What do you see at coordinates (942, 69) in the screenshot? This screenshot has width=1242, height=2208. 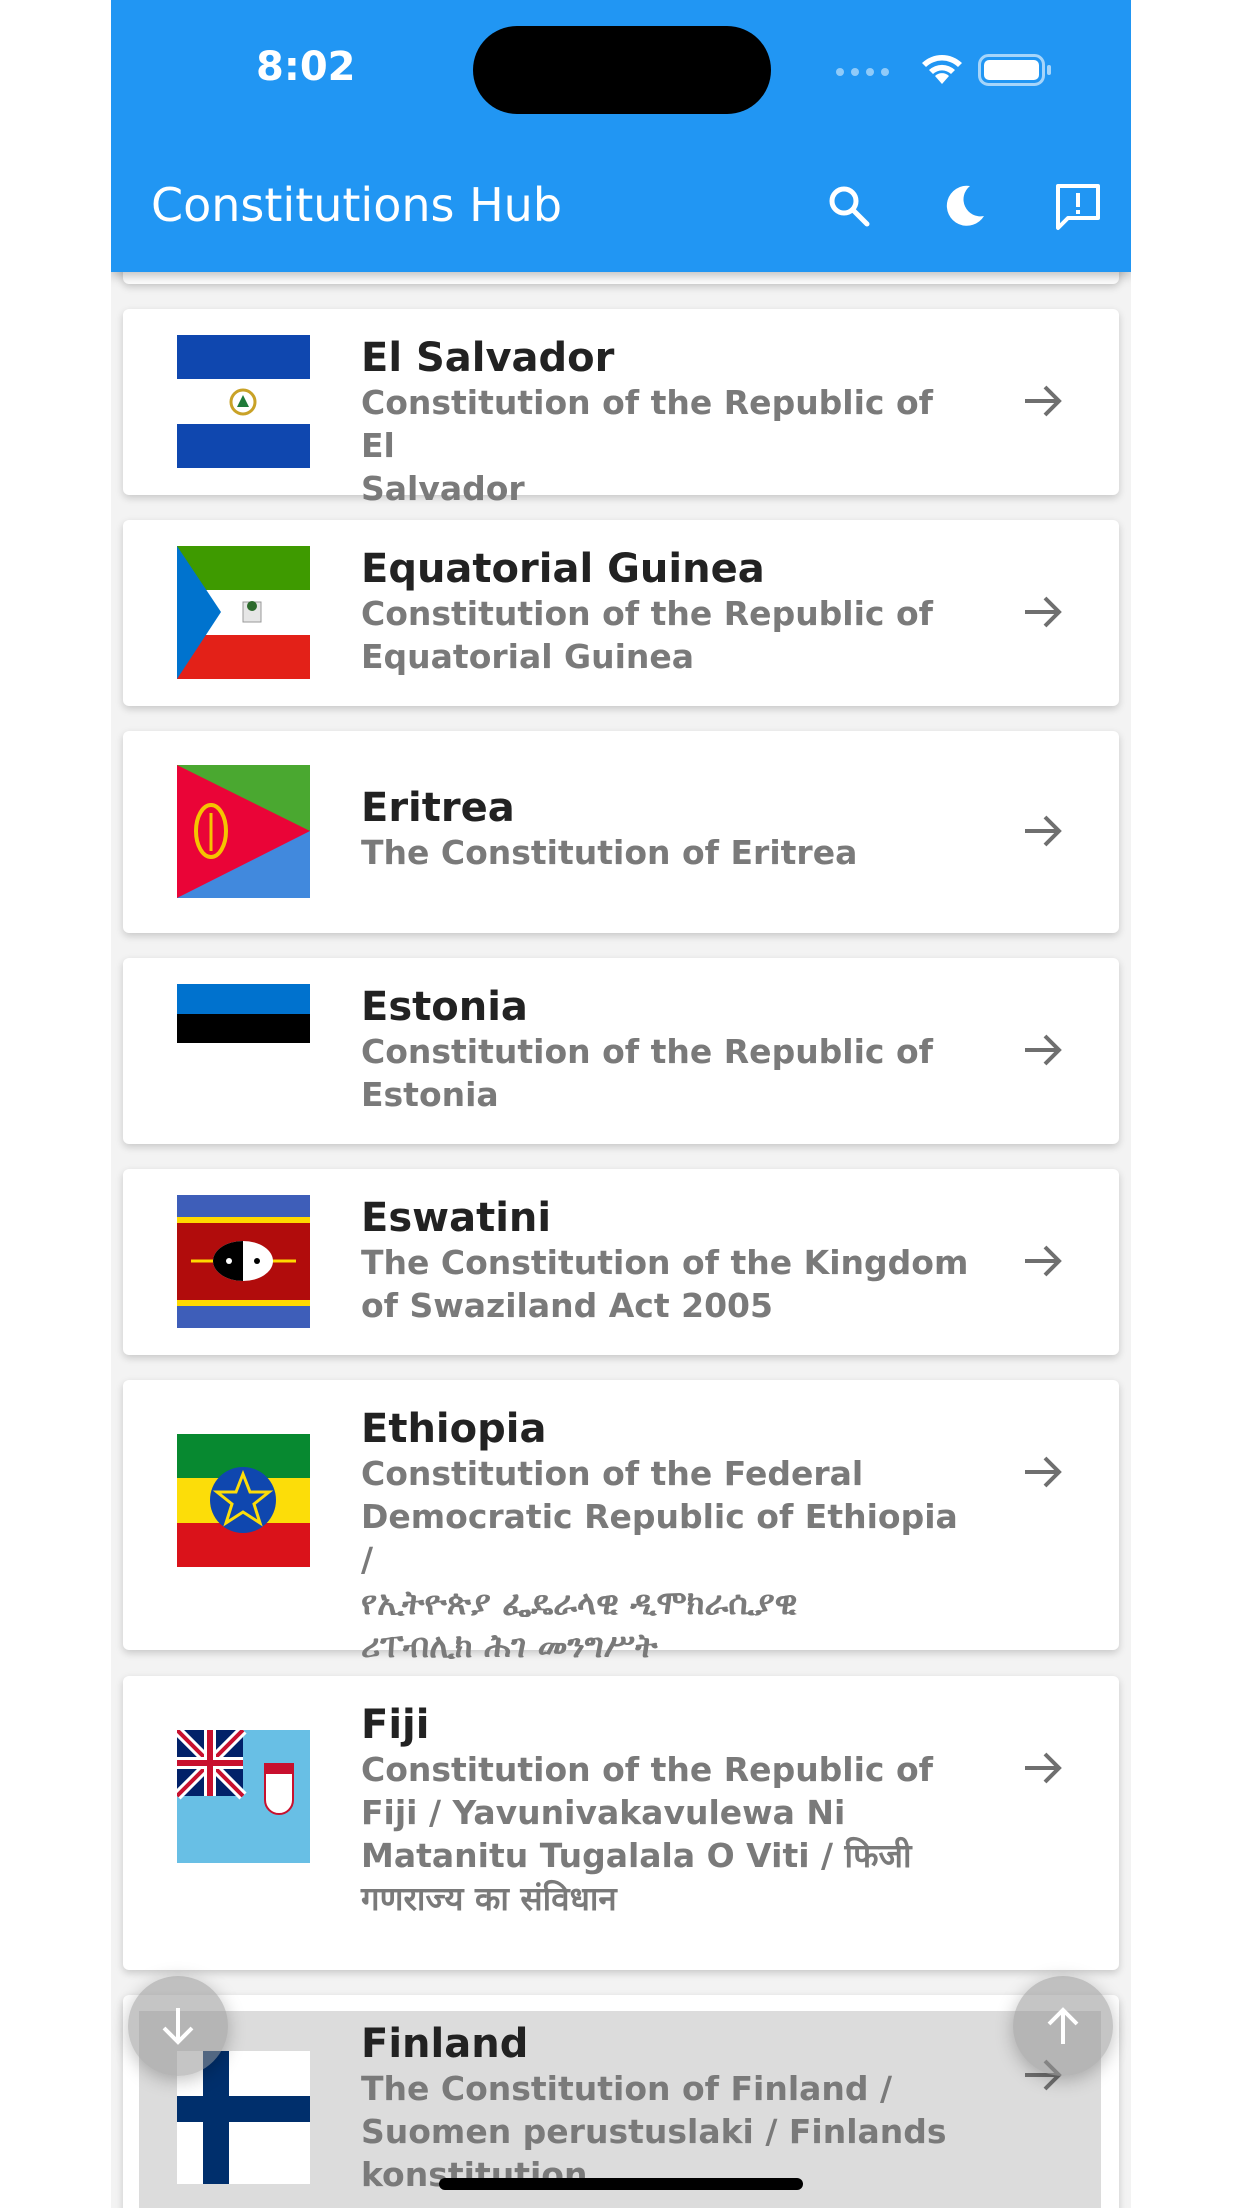 I see `wifi-icon` at bounding box center [942, 69].